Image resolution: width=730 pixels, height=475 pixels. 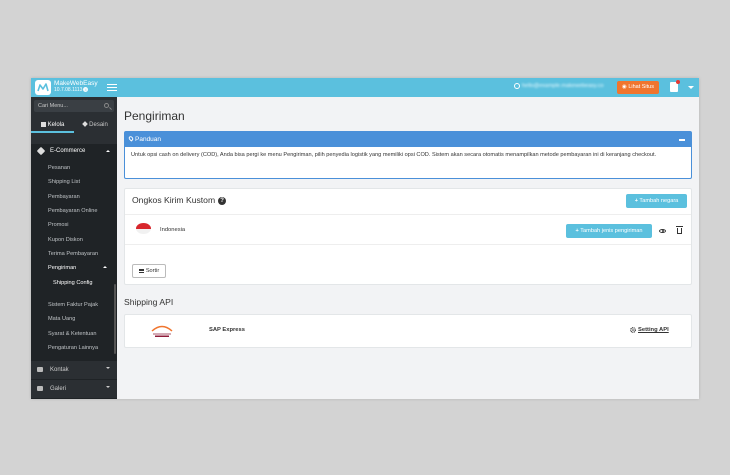 I want to click on sidebar-item-pengiriman: Pengiriman, so click(x=78, y=268).